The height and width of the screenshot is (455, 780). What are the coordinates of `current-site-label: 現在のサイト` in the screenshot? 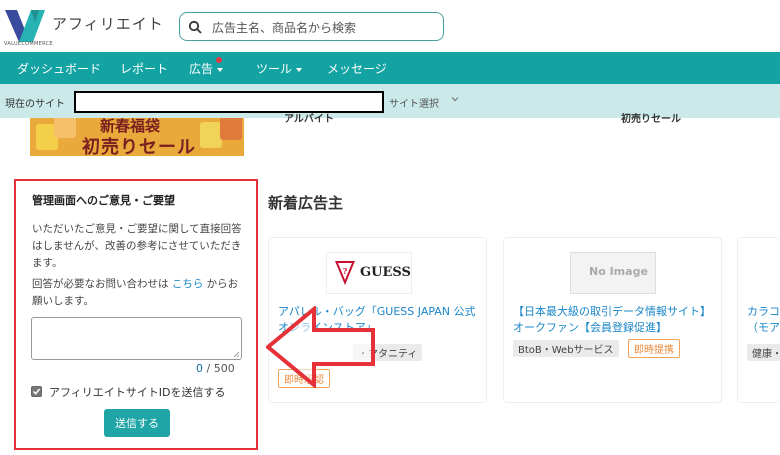 It's located at (35, 104).